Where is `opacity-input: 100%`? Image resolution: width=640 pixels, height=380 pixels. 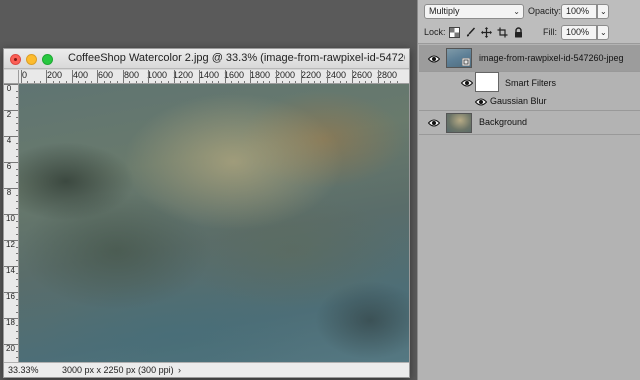
opacity-input: 100% is located at coordinates (579, 11).